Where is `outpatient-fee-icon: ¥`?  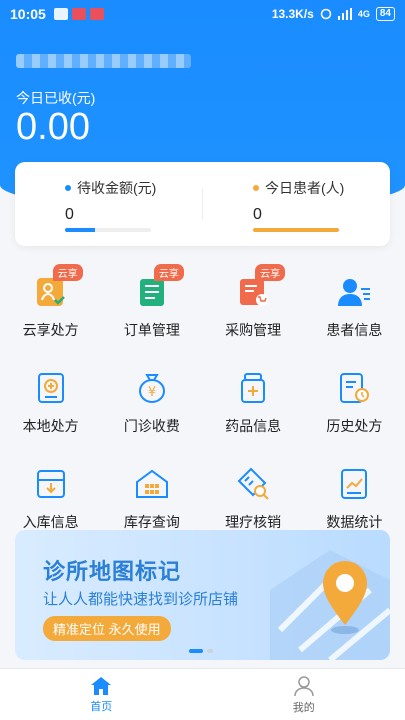
outpatient-fee-icon: ¥ is located at coordinates (151, 388).